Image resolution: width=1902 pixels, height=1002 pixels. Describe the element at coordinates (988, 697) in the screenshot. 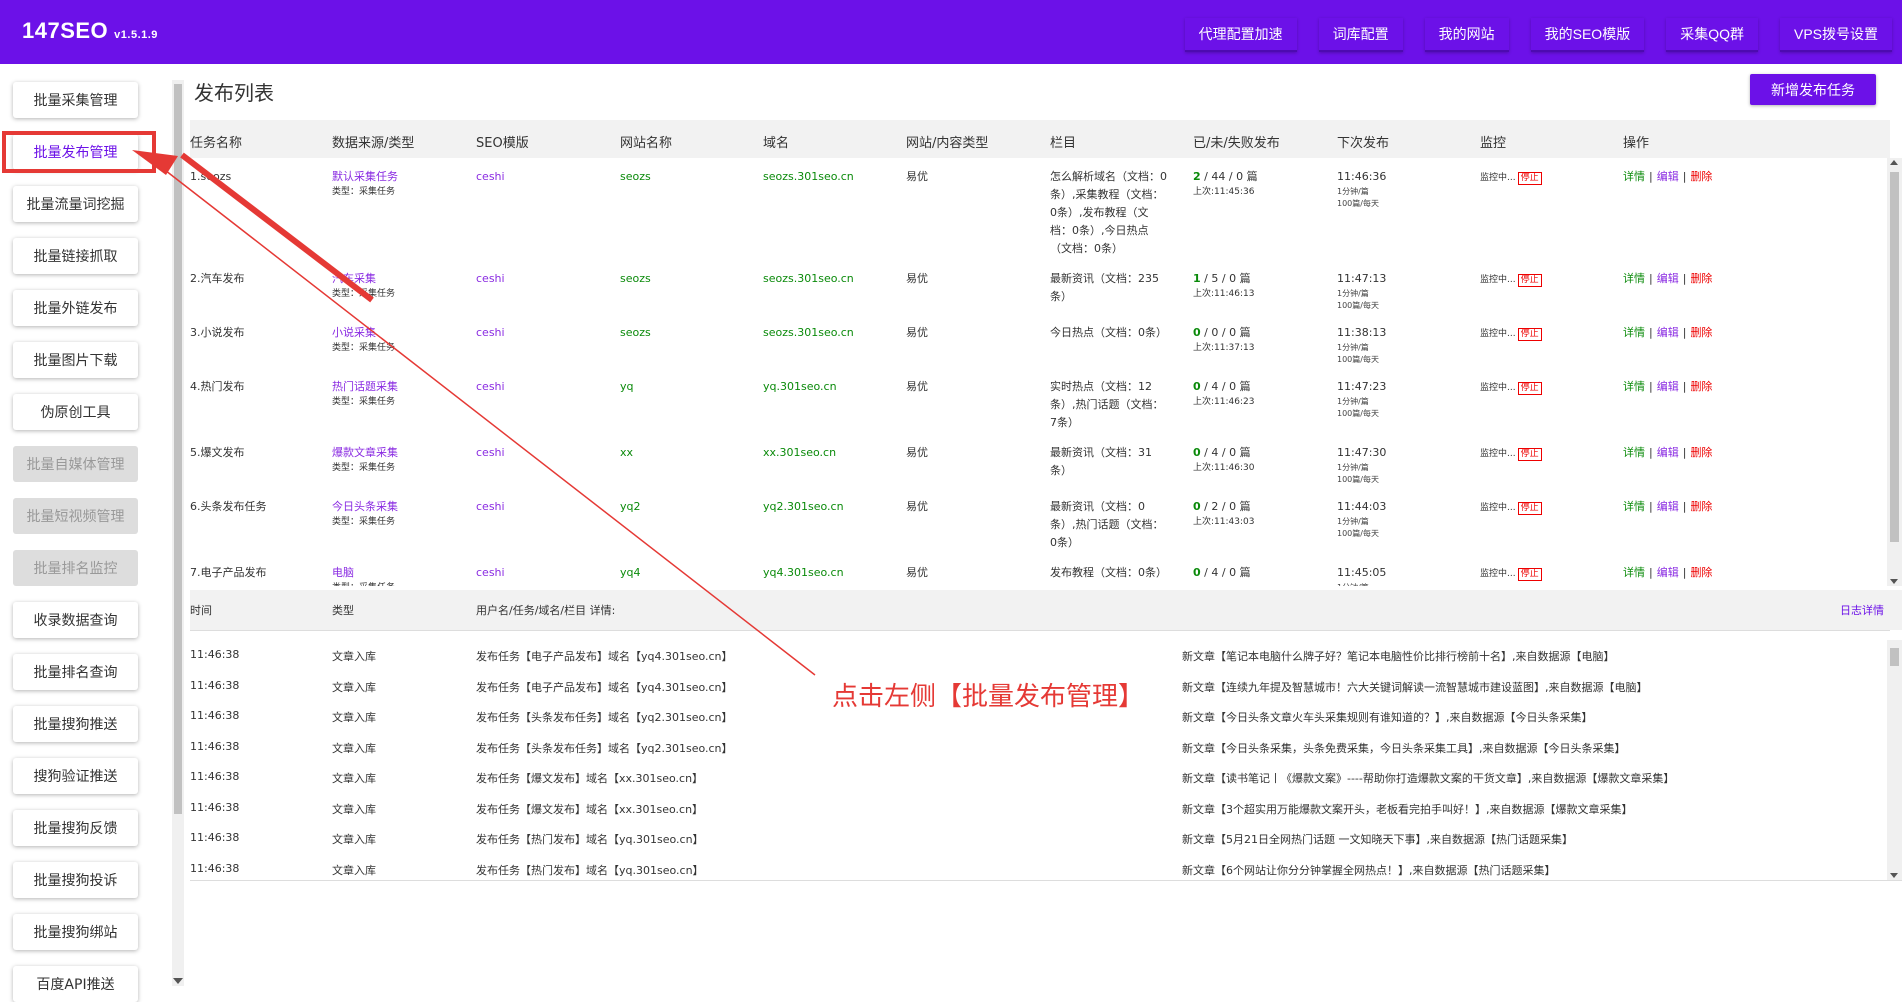

I see `annotation-text: 点击左侧【批量发布管理】` at that location.